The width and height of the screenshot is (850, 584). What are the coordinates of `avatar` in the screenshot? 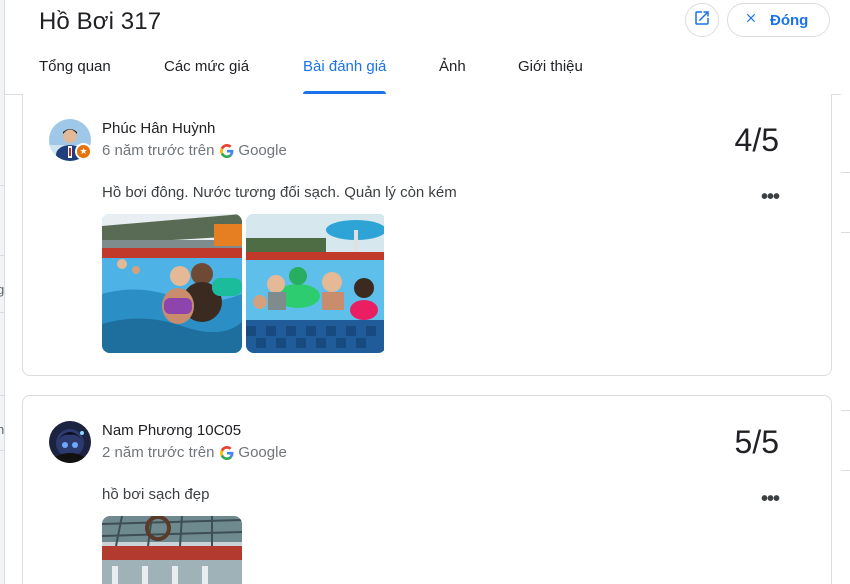 It's located at (70, 442).